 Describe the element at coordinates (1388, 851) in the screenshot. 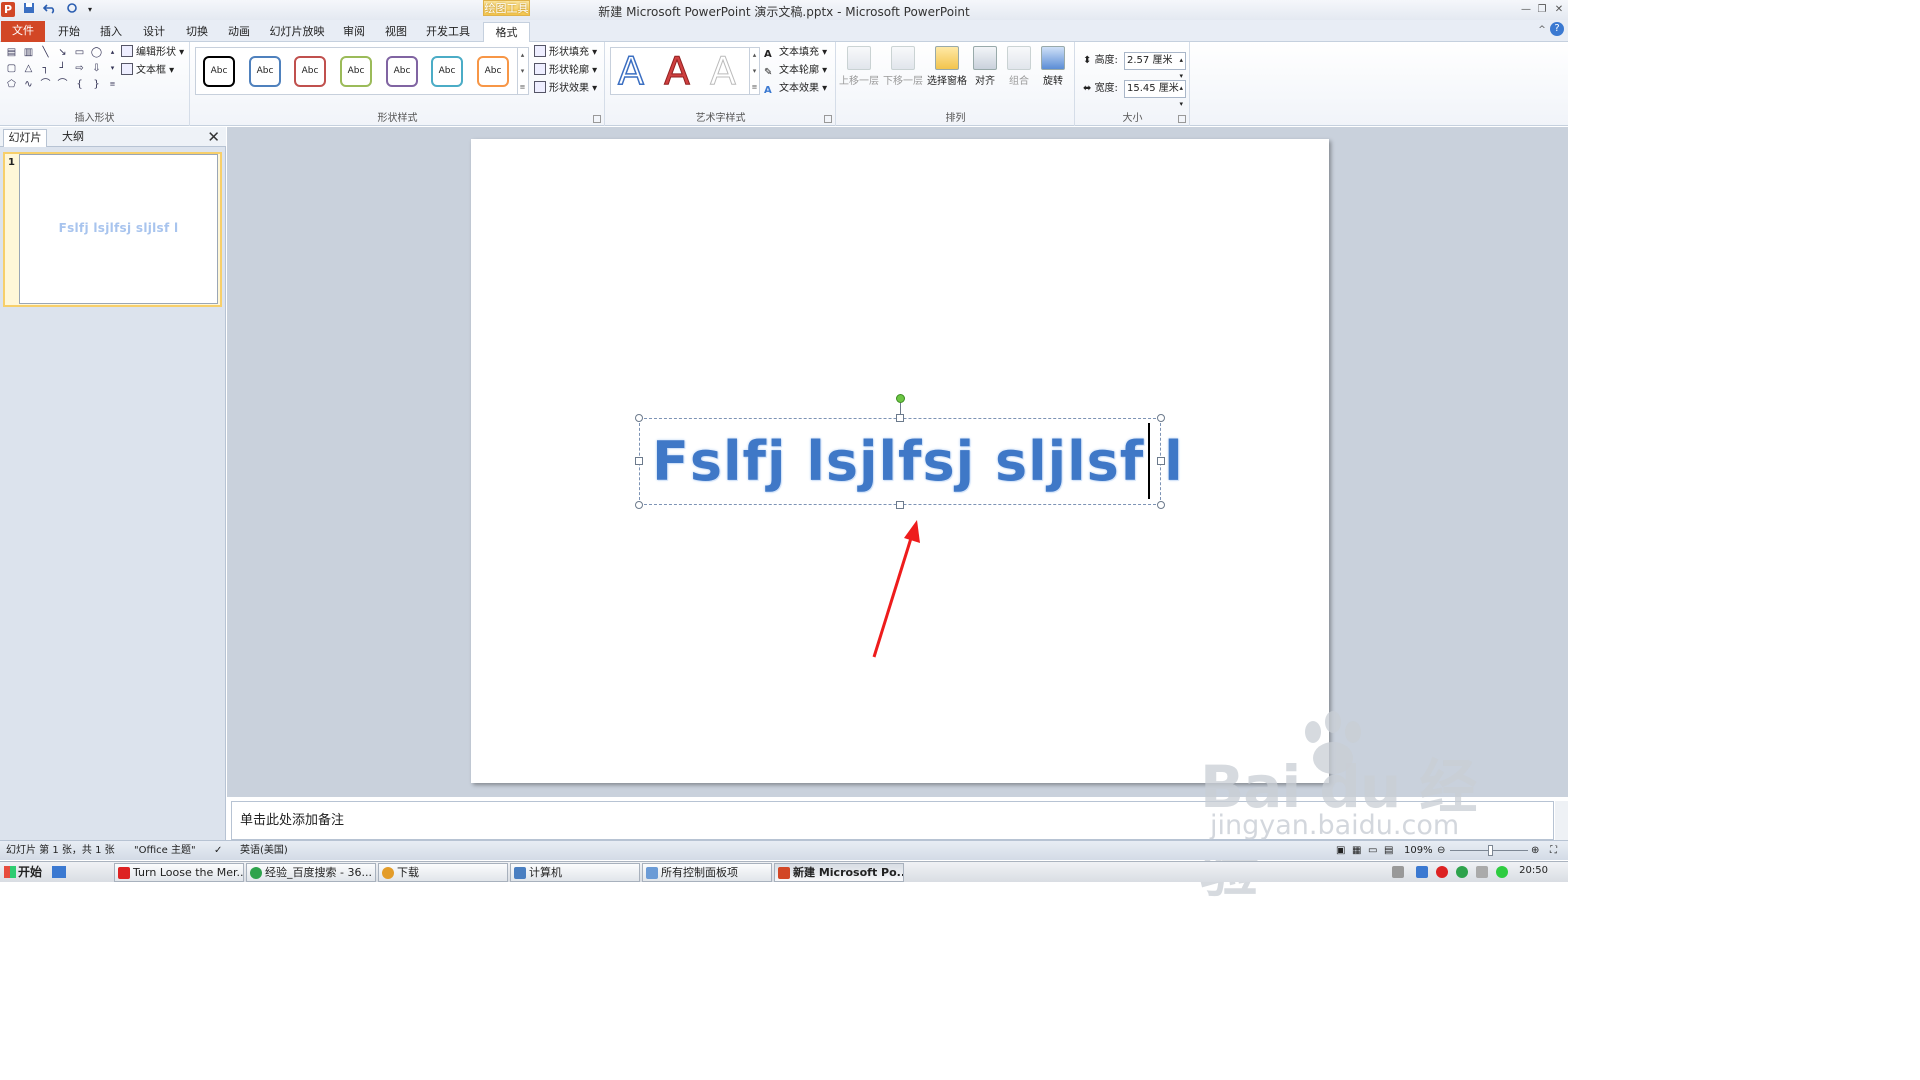

I see `slideshow-view-icon: ▤` at that location.